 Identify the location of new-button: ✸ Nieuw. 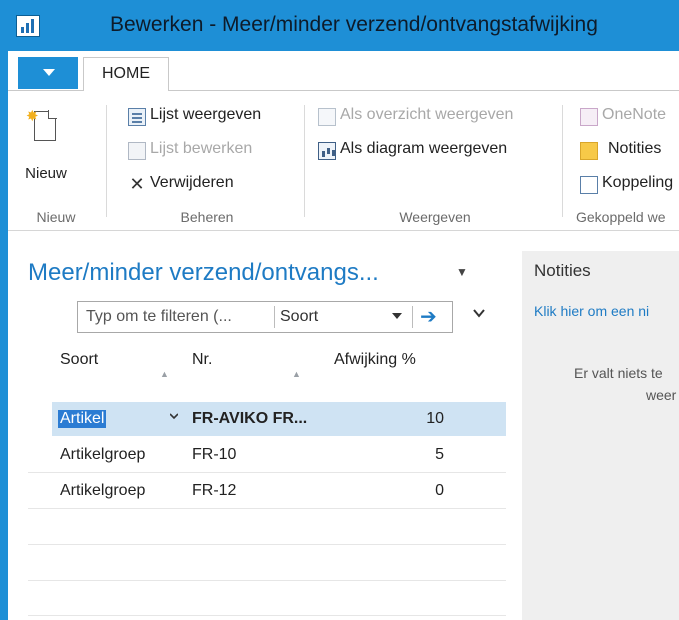
(46, 152).